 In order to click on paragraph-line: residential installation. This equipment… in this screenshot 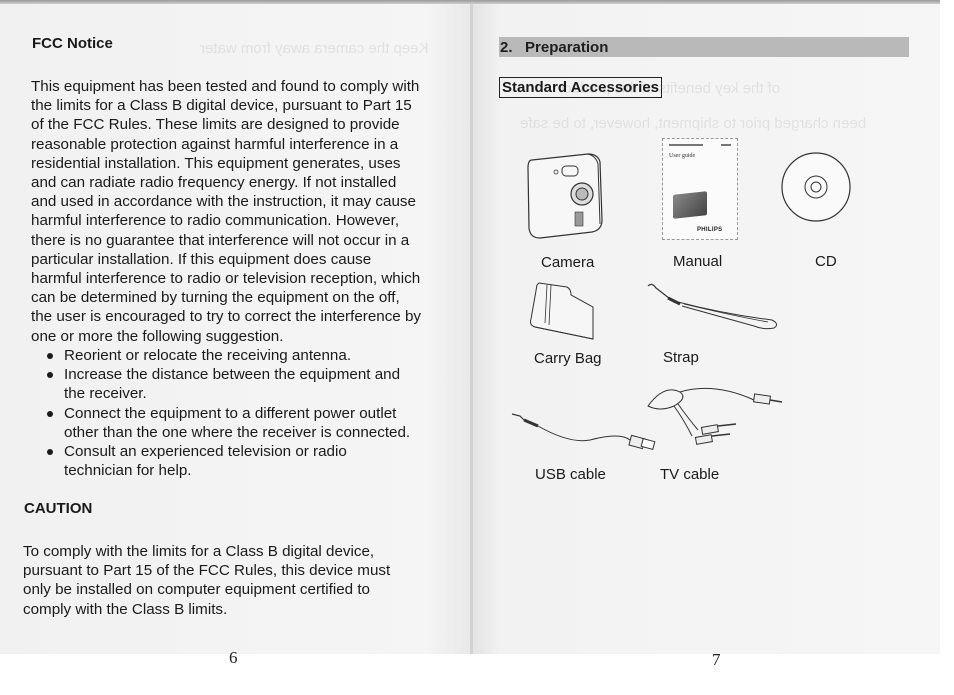, I will do `click(216, 163)`.